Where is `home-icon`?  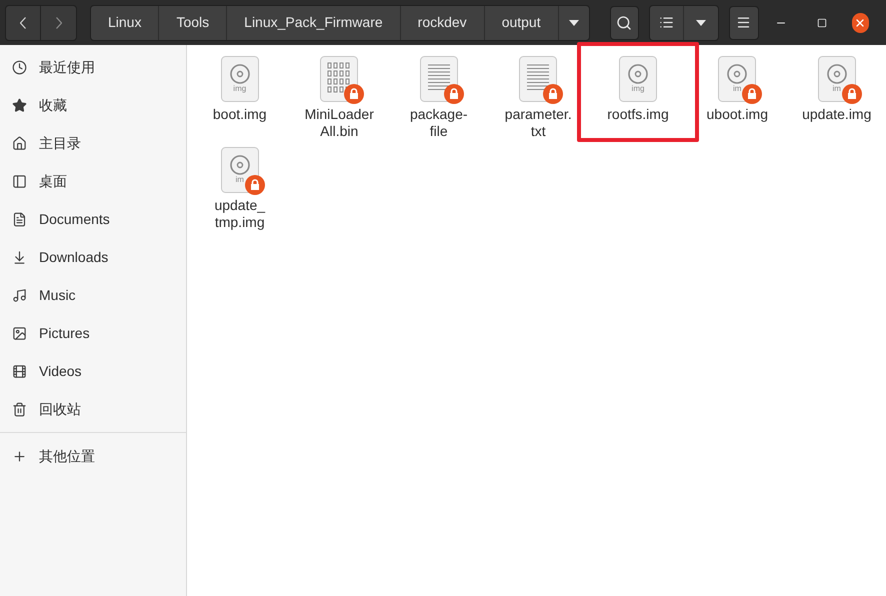
home-icon is located at coordinates (19, 143).